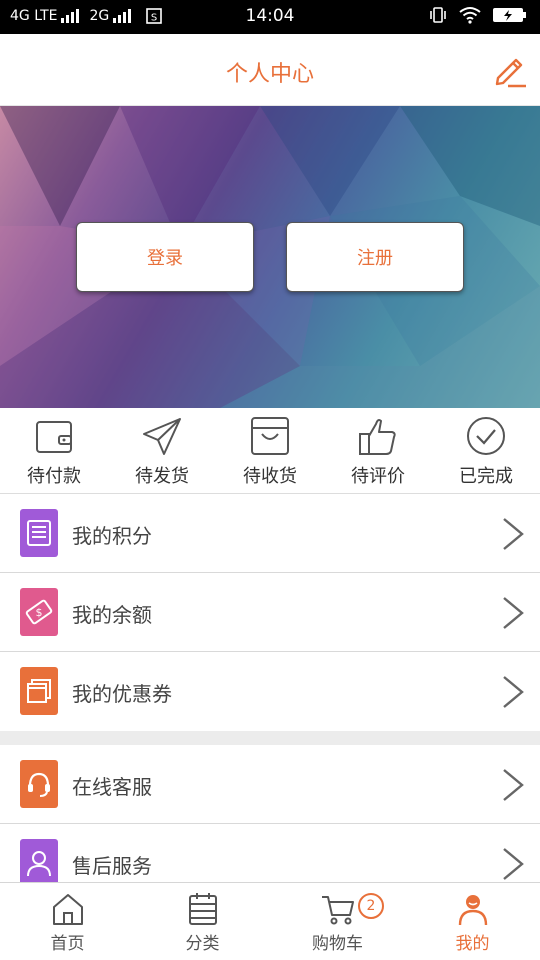 This screenshot has width=540, height=960. I want to click on category-icon, so click(202, 909).